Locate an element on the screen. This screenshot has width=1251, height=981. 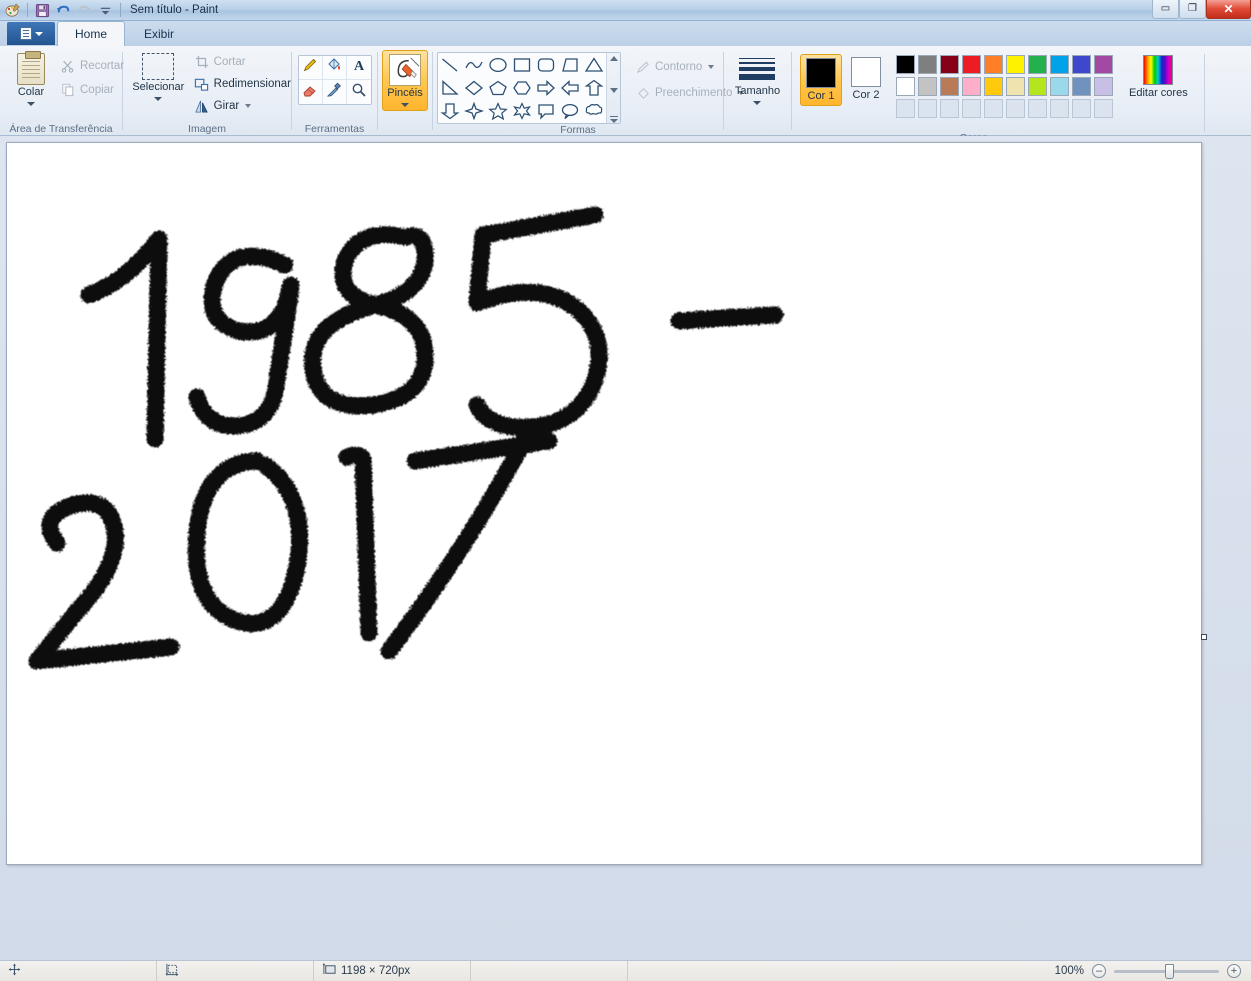
zoom-slider is located at coordinates (1166, 971).